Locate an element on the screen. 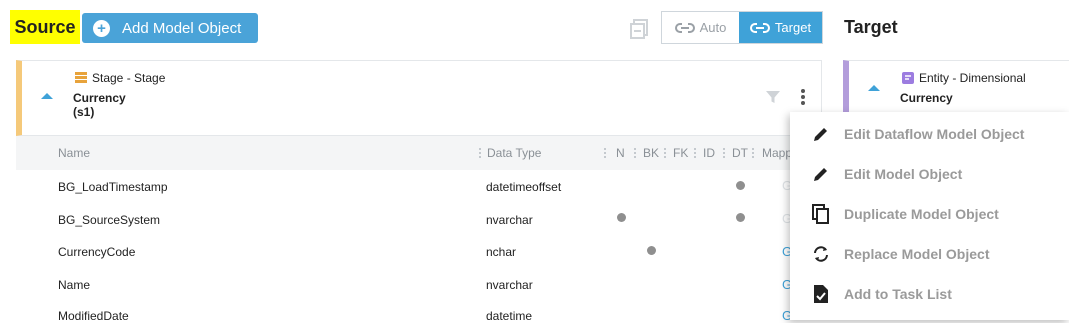 The height and width of the screenshot is (323, 1069). menu-item-label: Replace Model Object is located at coordinates (917, 254).